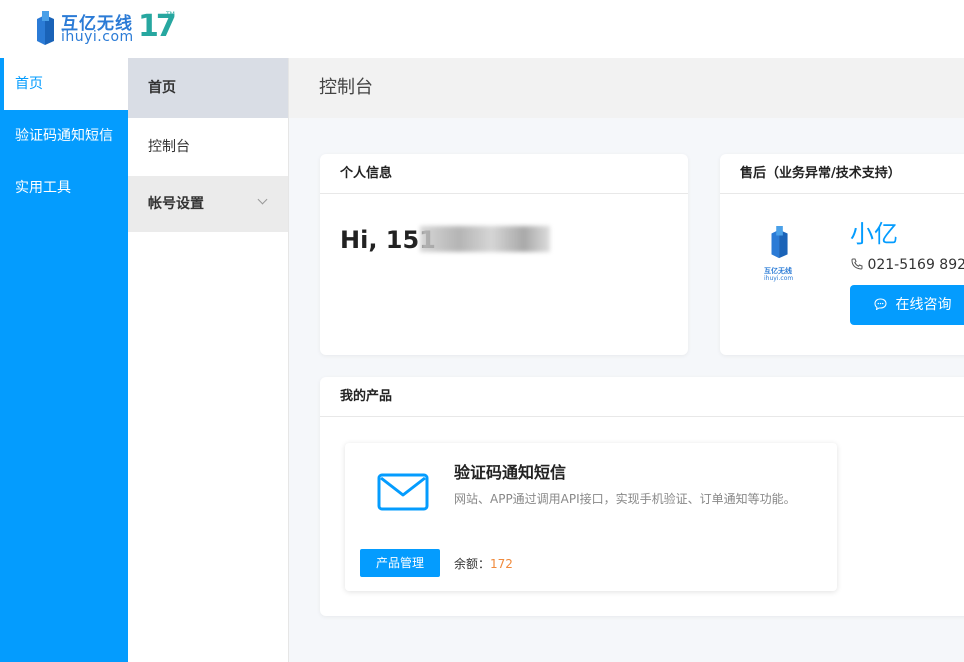  What do you see at coordinates (501, 564) in the screenshot?
I see `balance-value: 172` at bounding box center [501, 564].